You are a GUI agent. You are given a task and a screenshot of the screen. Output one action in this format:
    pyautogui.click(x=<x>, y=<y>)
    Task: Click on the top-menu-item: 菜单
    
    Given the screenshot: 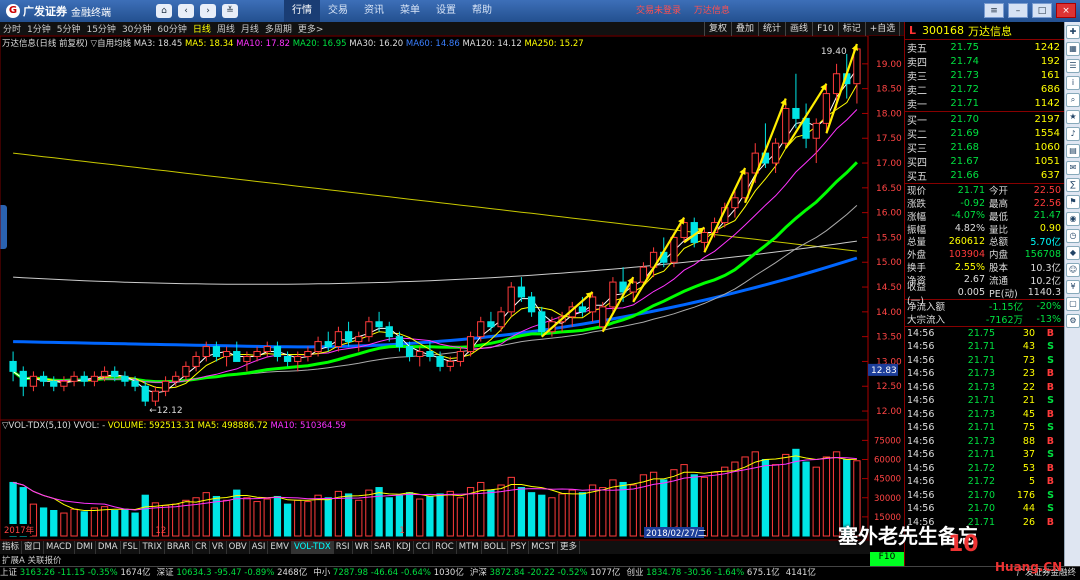 What is the action you would take?
    pyautogui.click(x=410, y=11)
    